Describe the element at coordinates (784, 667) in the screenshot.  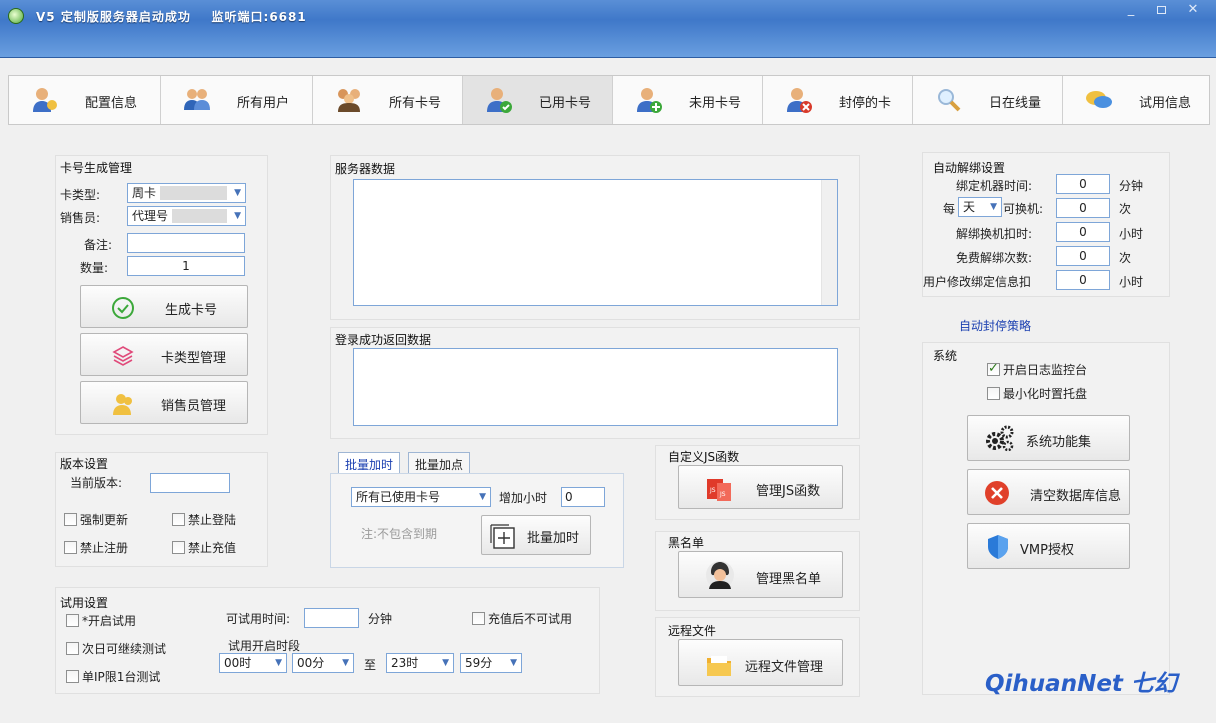
I see `button-label: 远程文件管理` at that location.